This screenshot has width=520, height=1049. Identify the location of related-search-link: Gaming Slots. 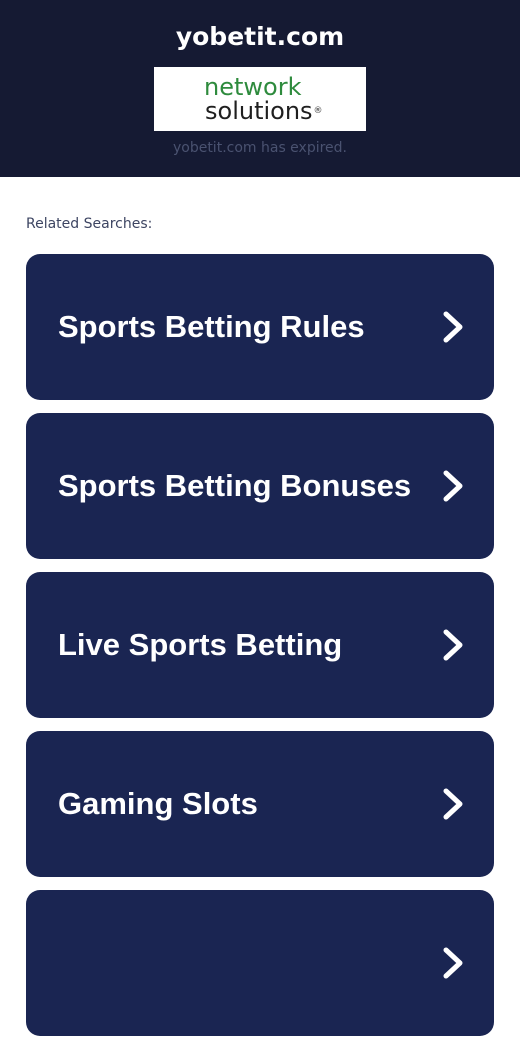
(260, 804).